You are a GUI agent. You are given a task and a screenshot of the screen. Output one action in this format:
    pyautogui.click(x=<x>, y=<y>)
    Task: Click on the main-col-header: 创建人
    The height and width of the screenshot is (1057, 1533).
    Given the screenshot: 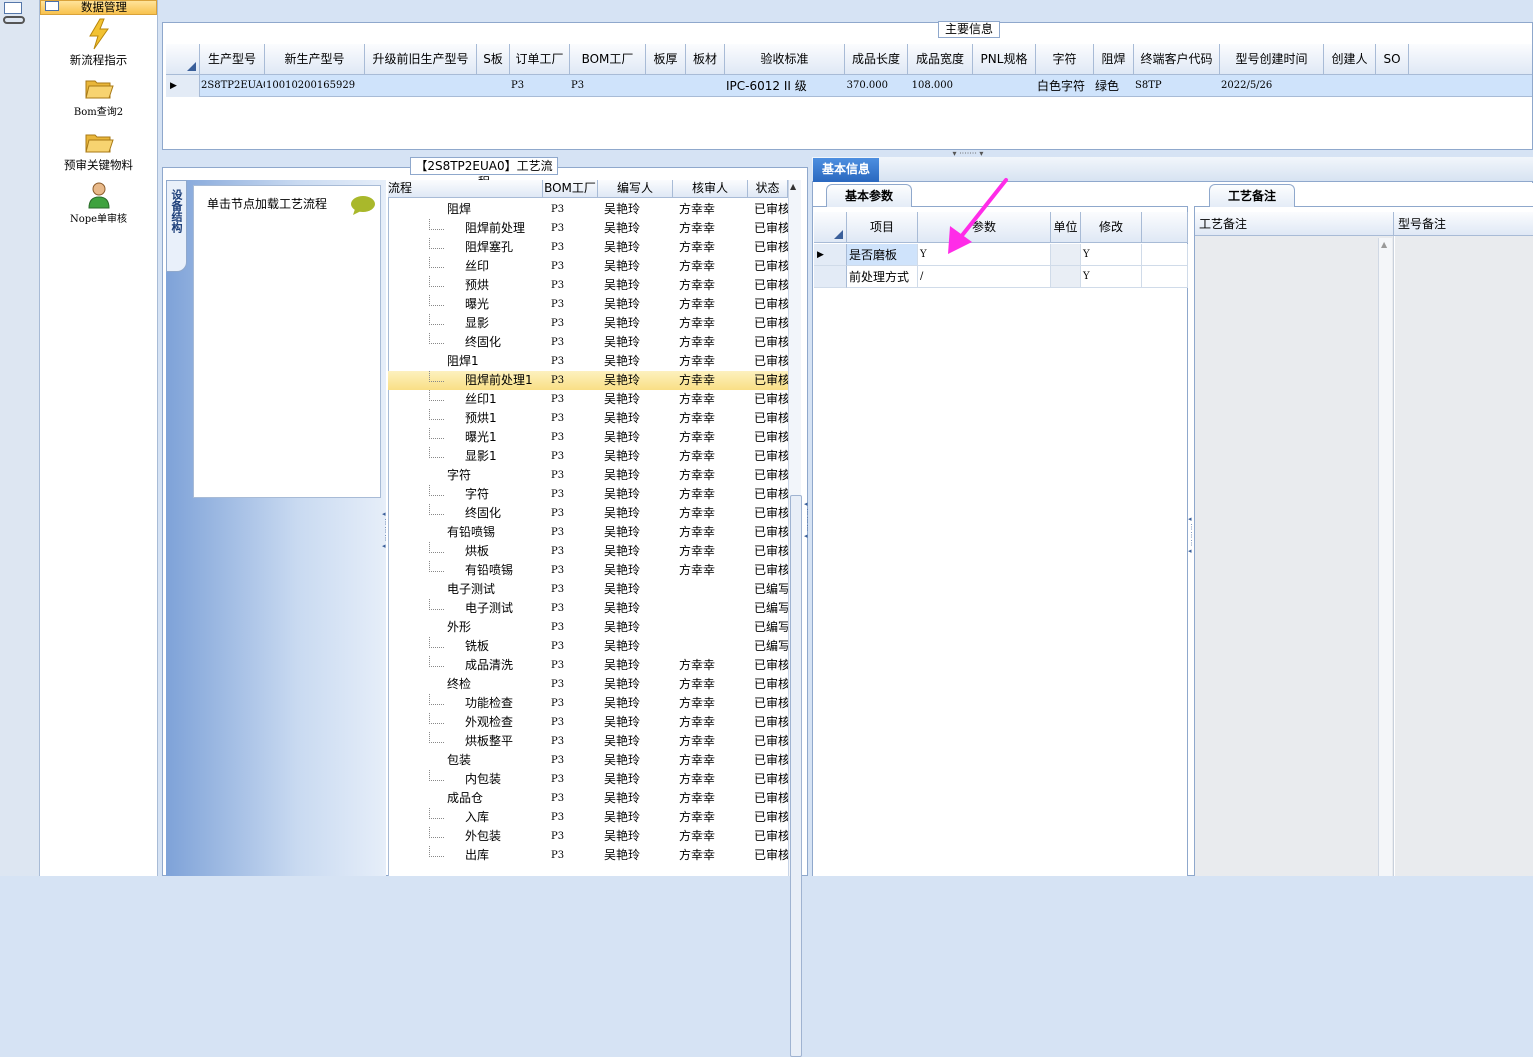 What is the action you would take?
    pyautogui.click(x=1350, y=59)
    